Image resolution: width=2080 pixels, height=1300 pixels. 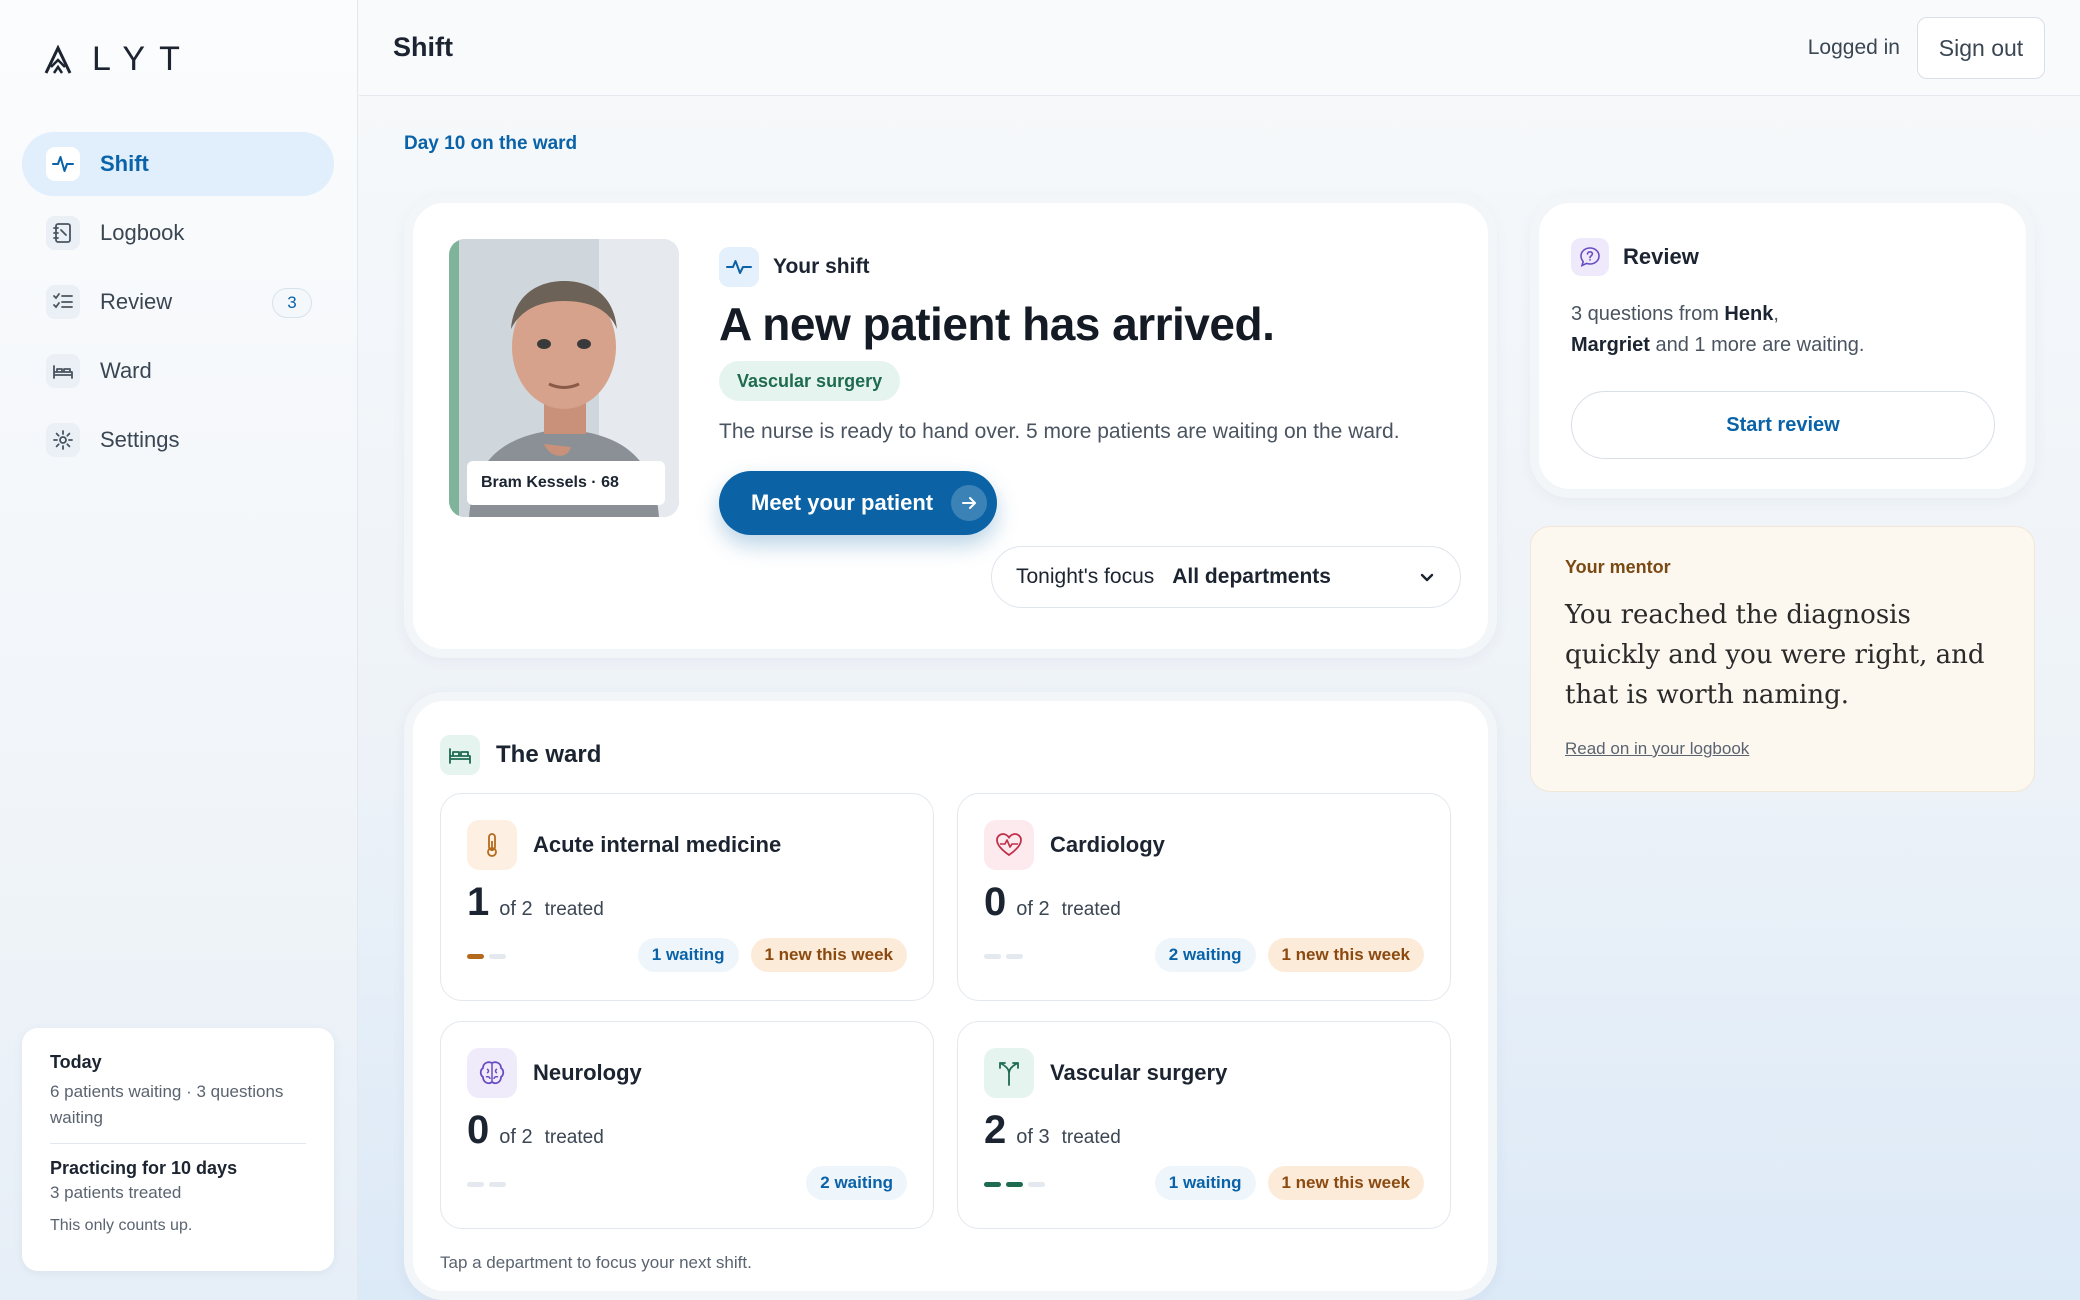 What do you see at coordinates (63, 302) in the screenshot?
I see `checklist-icon` at bounding box center [63, 302].